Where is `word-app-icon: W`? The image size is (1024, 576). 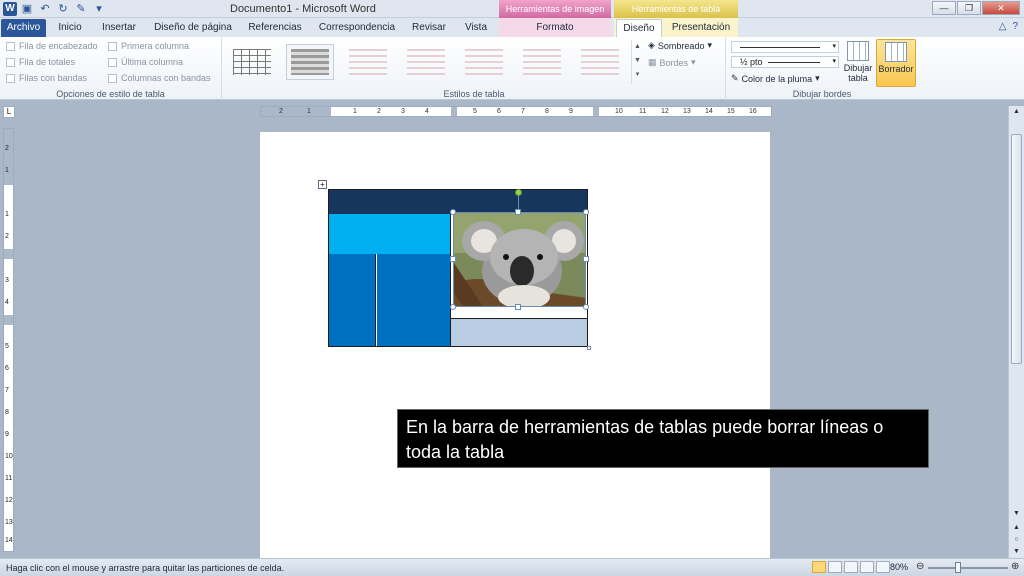
word-app-icon: W is located at coordinates (10, 9).